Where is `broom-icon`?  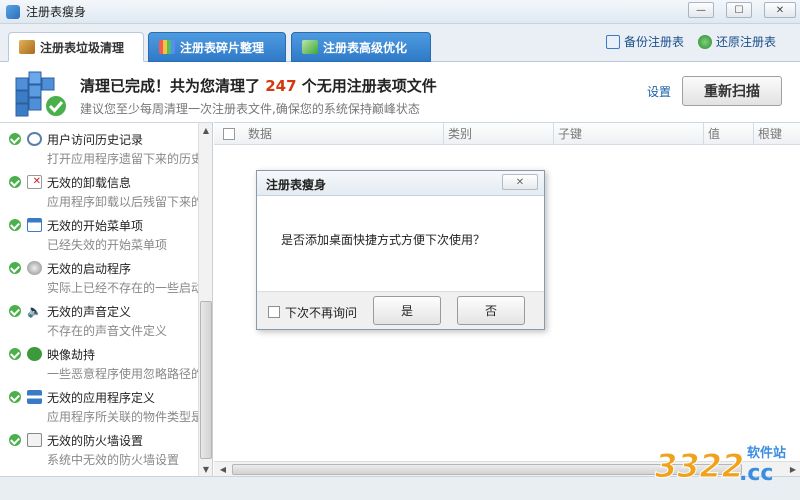
broom-icon is located at coordinates (27, 47).